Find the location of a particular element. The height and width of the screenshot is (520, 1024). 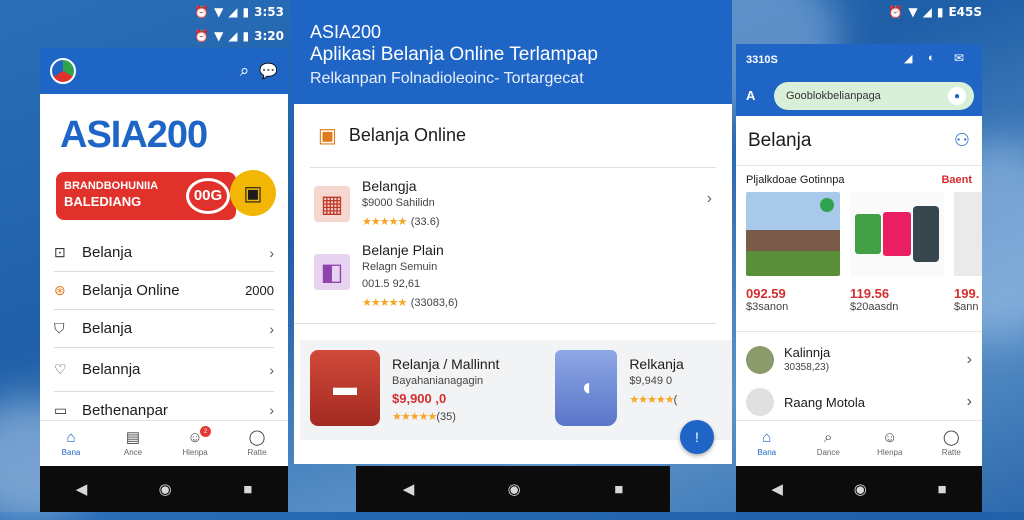

item-title: Raang Motola is located at coordinates (824, 402).